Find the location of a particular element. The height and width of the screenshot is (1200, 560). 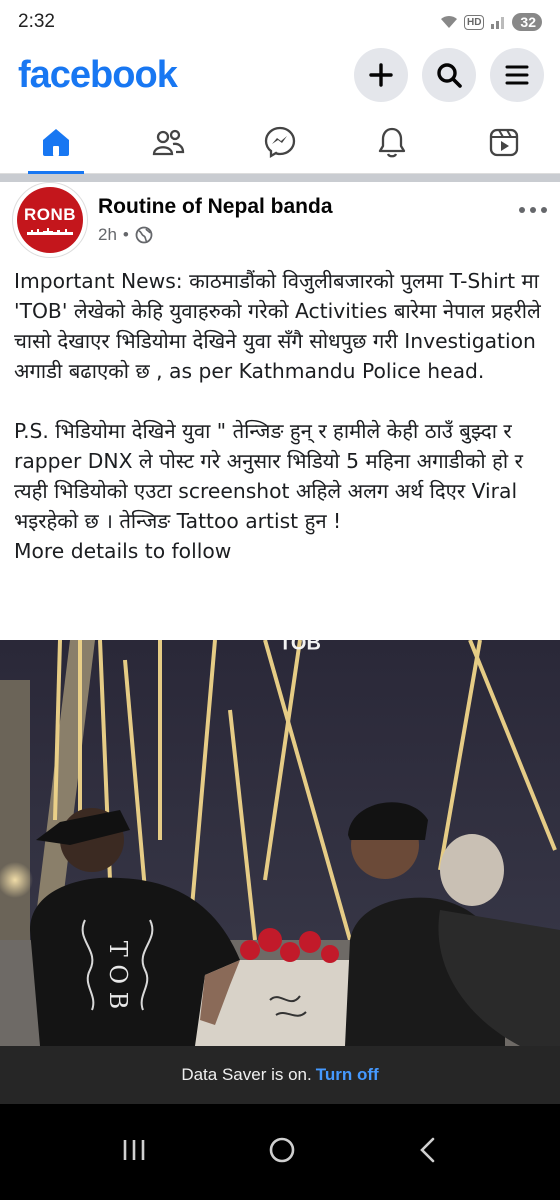

messenger-icon is located at coordinates (280, 142).